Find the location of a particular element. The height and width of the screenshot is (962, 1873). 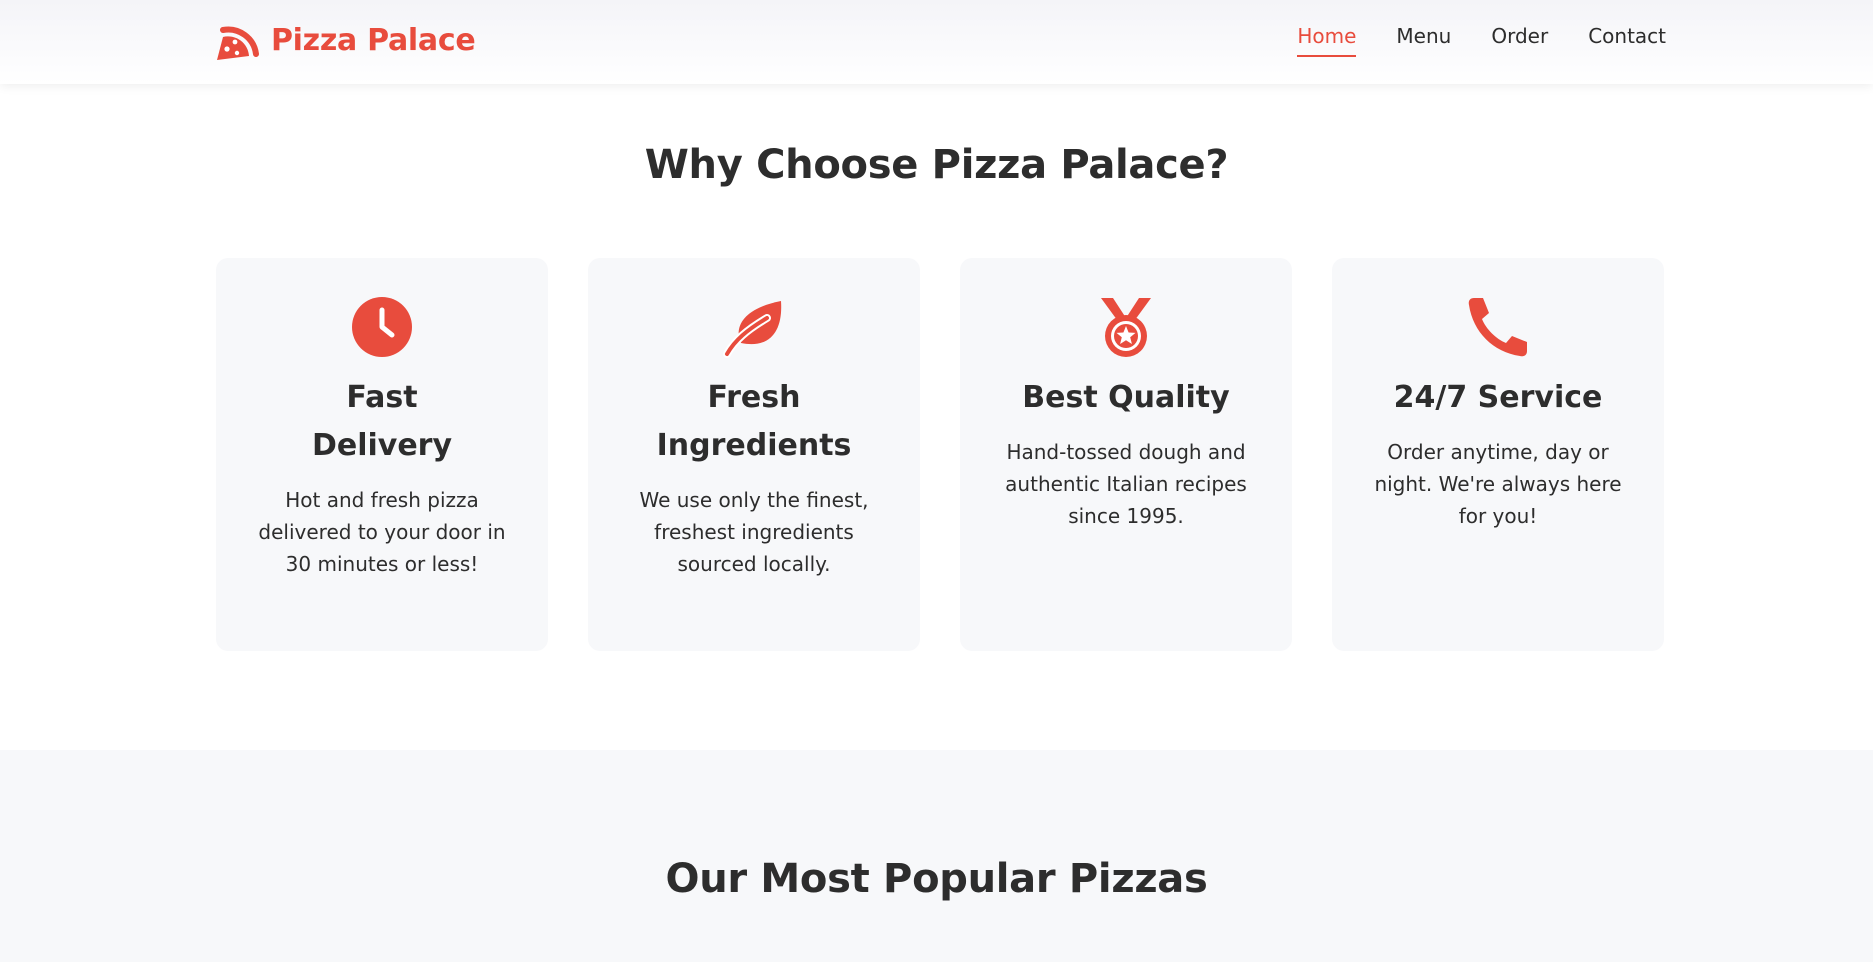

main-nav: Home Menu Order Contact is located at coordinates (1481, 40).